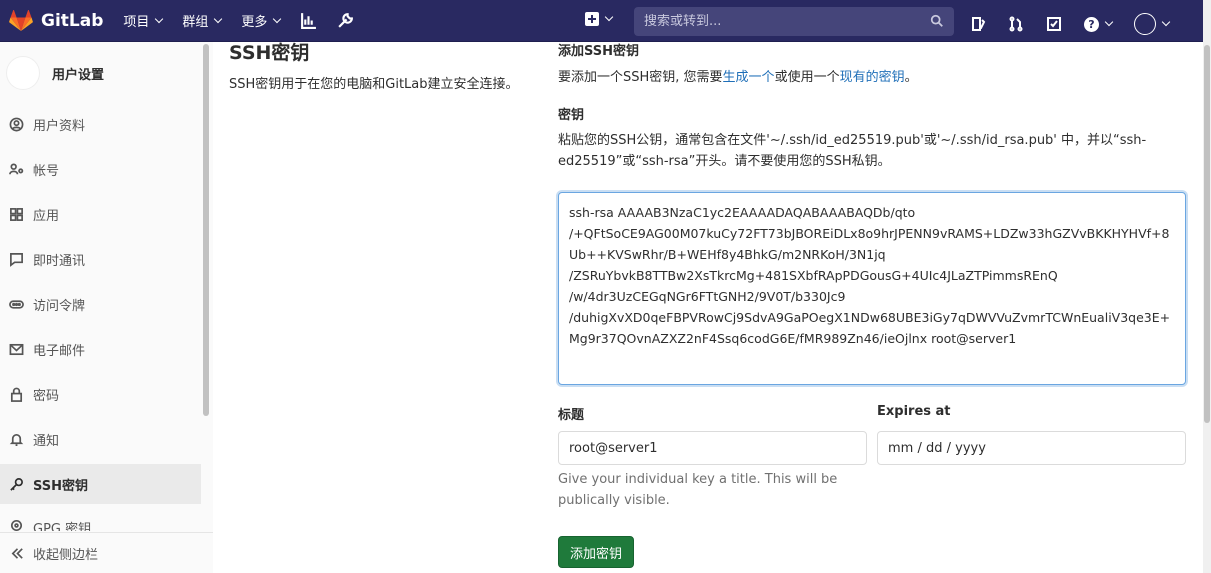 The width and height of the screenshot is (1211, 573). Describe the element at coordinates (100, 259) in the screenshot. I see `sidebar-item-chat: 即时通讯` at that location.